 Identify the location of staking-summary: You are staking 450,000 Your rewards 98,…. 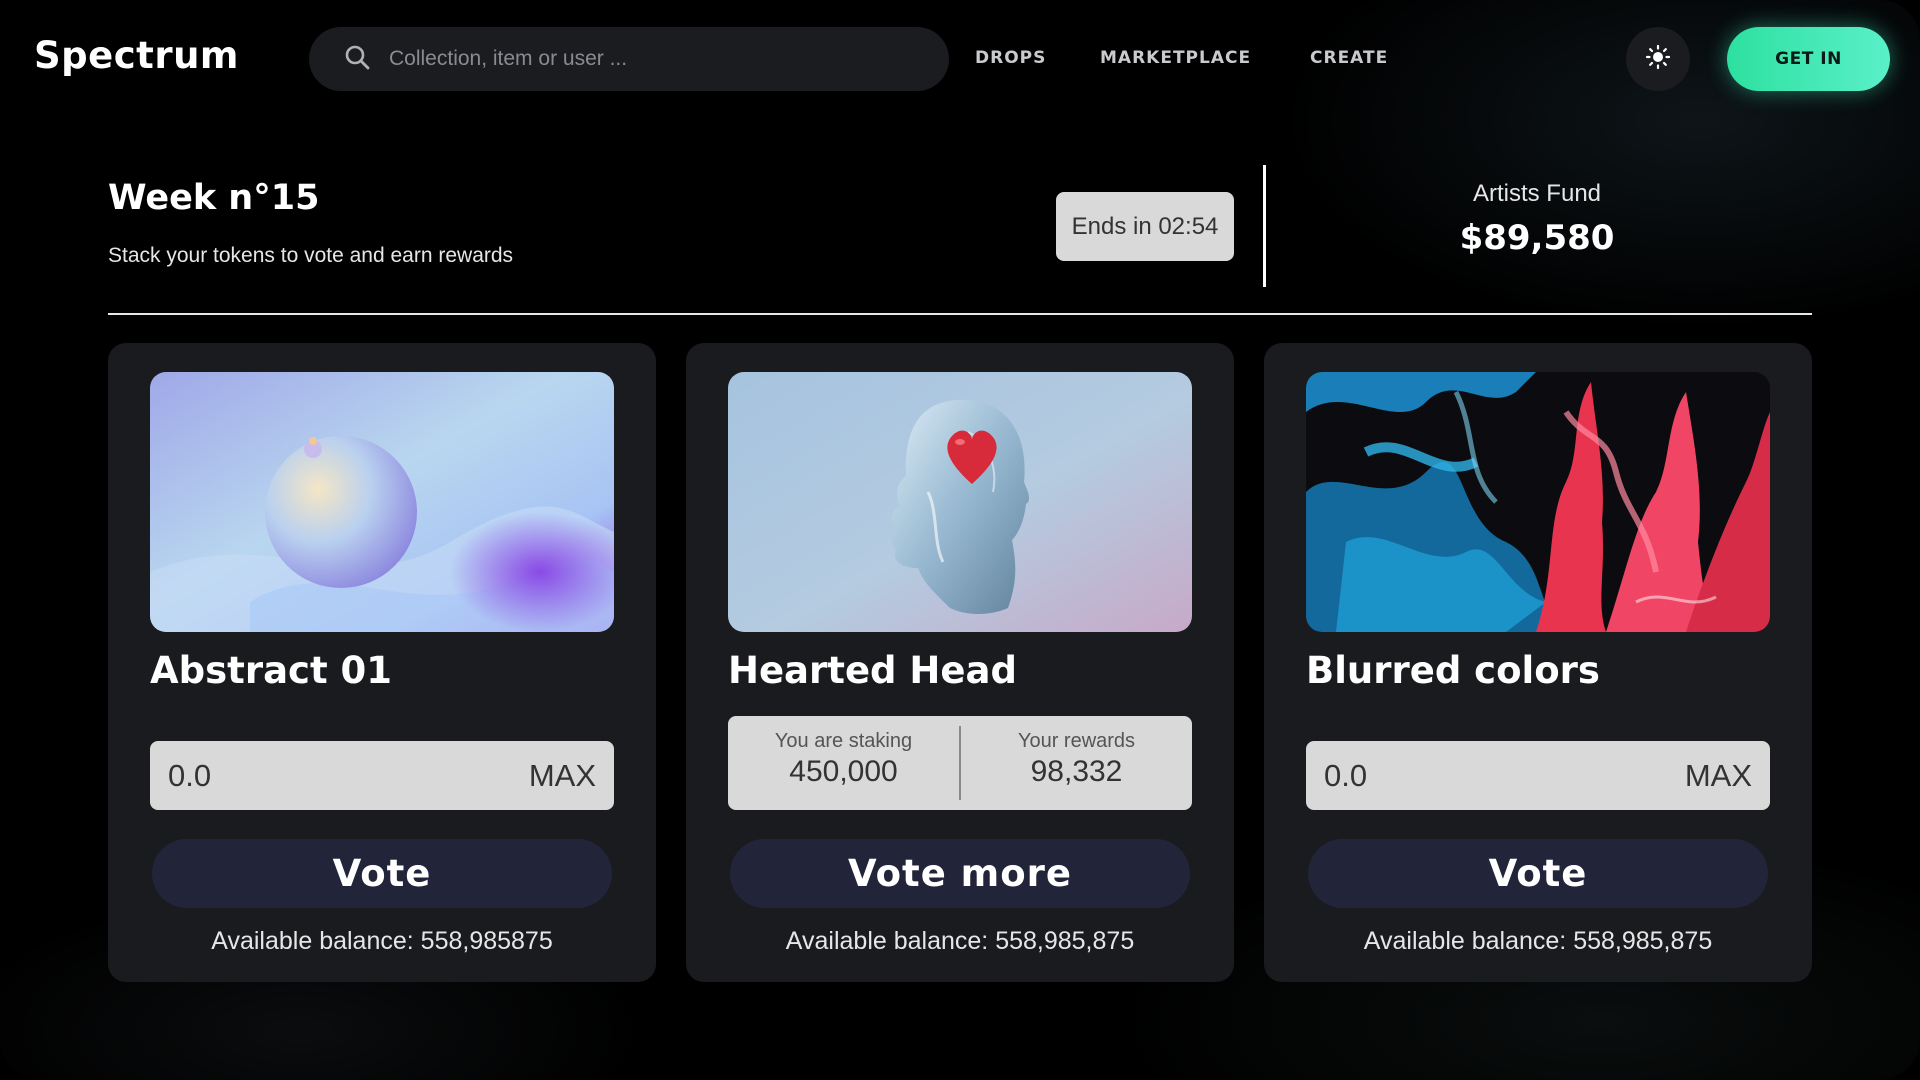
(960, 763).